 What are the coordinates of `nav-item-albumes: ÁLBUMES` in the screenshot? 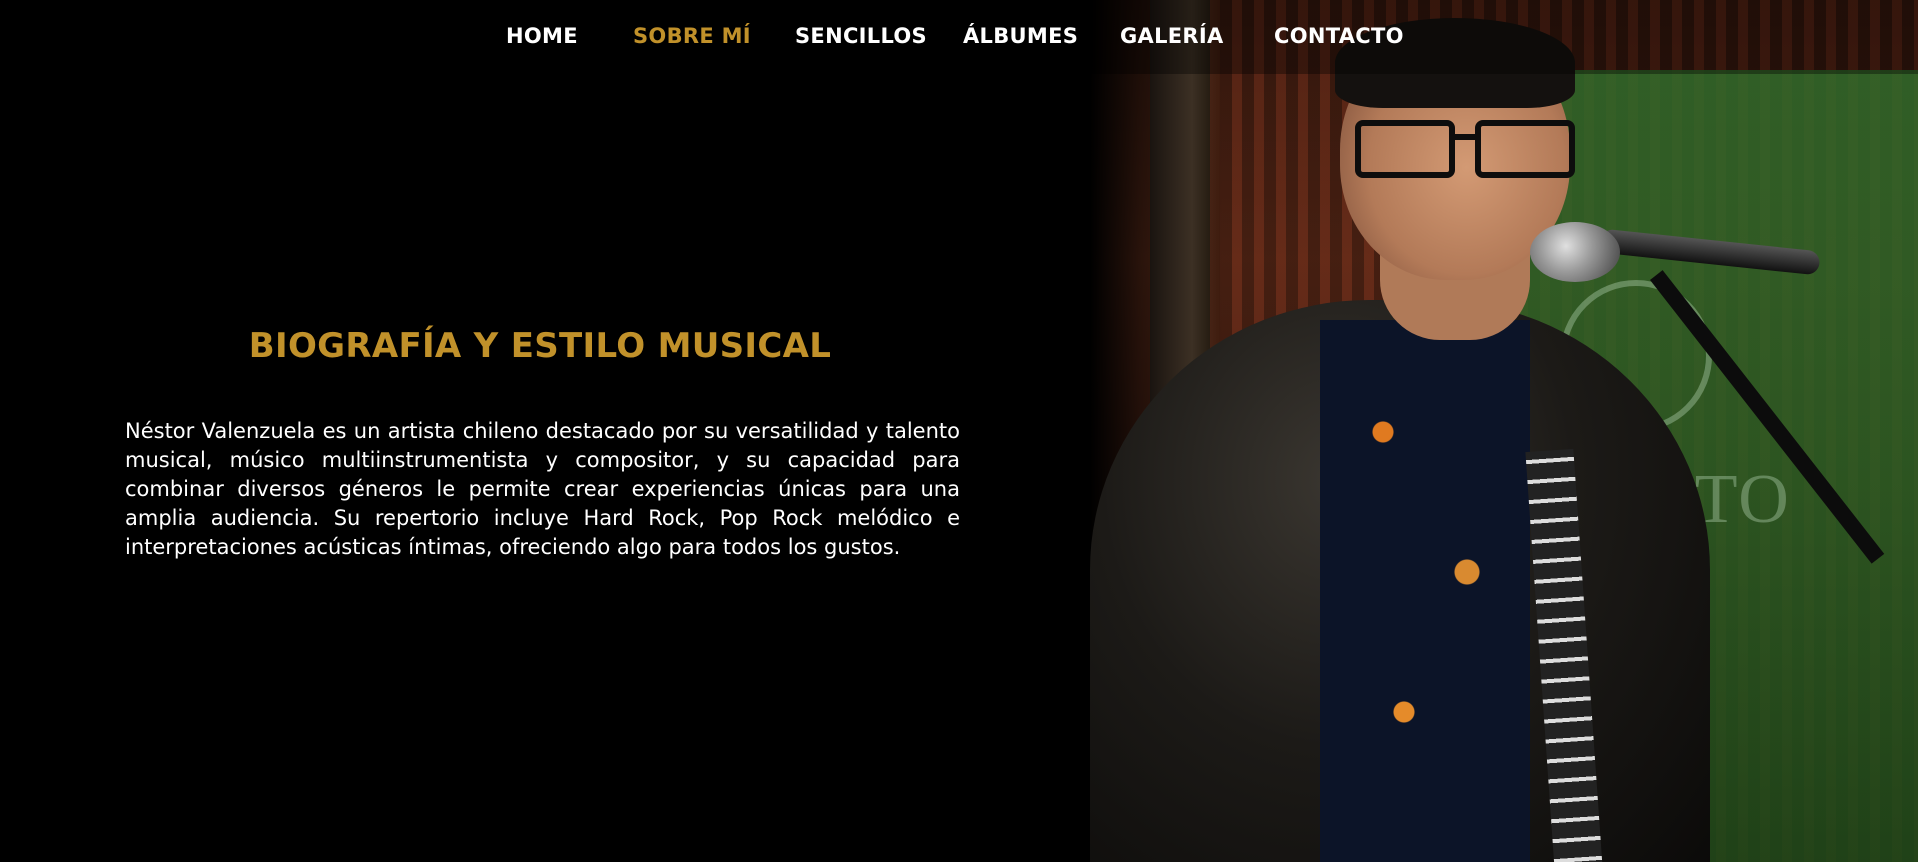 It's located at (1020, 36).